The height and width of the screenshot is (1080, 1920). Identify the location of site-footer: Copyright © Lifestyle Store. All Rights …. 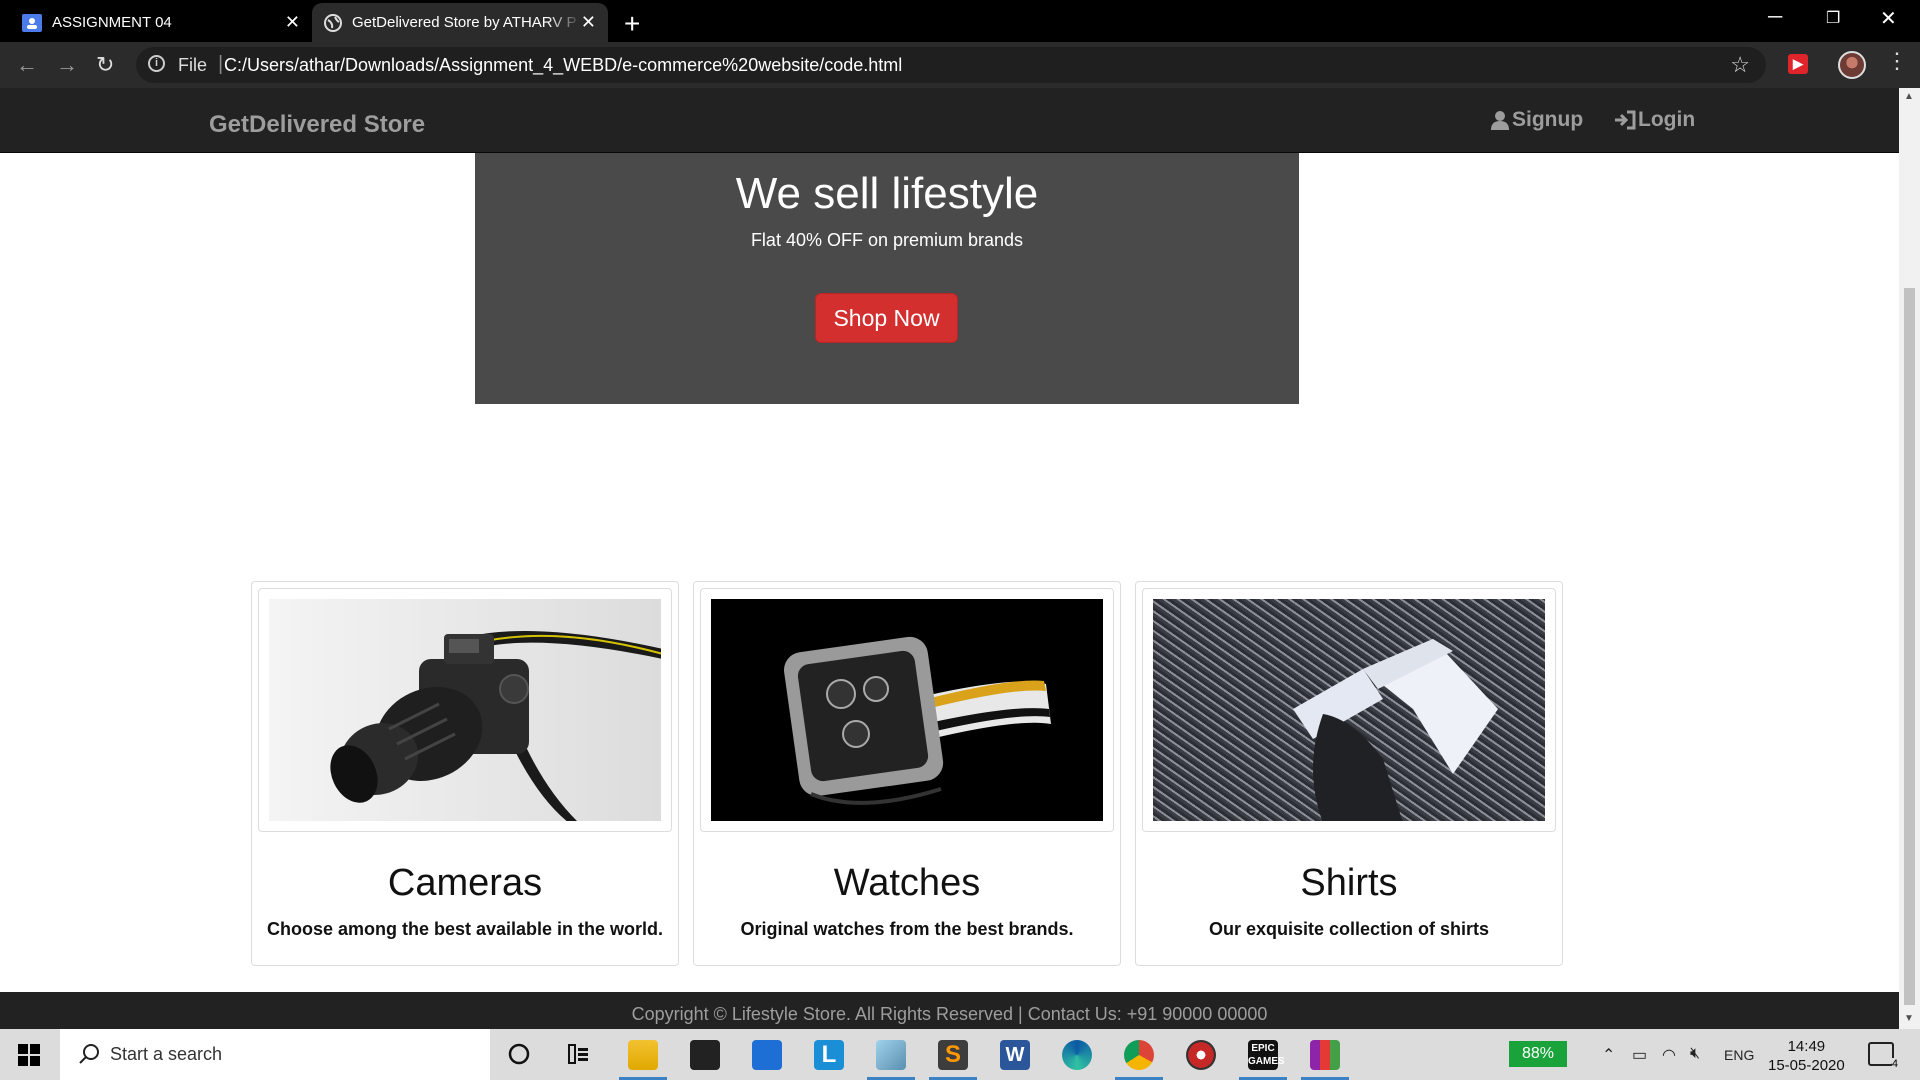
(949, 1010).